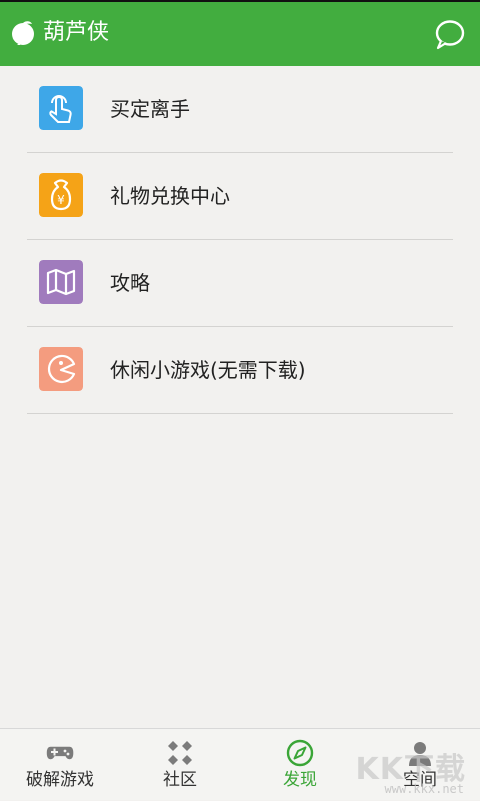 The image size is (480, 801). I want to click on tab-profile: 空间, so click(420, 765).